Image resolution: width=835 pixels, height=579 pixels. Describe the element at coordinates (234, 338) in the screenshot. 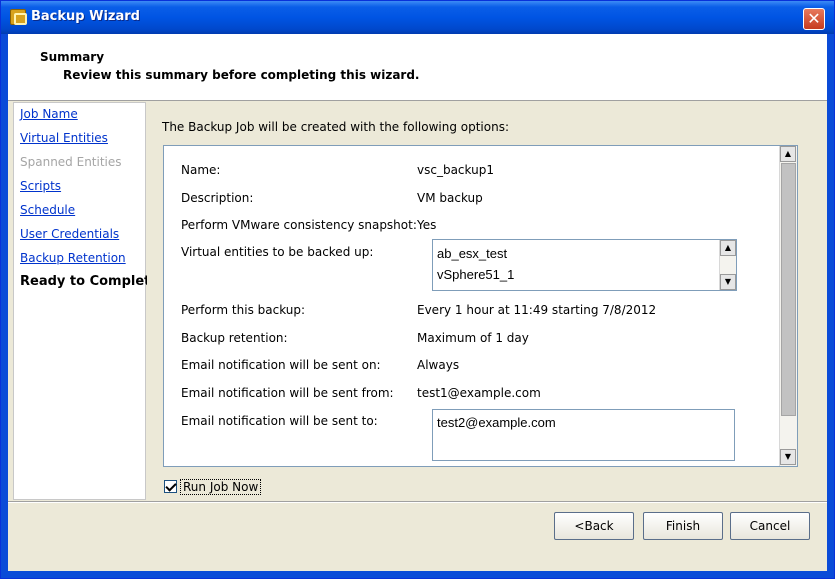

I see `retention-label: Backup retention:` at that location.